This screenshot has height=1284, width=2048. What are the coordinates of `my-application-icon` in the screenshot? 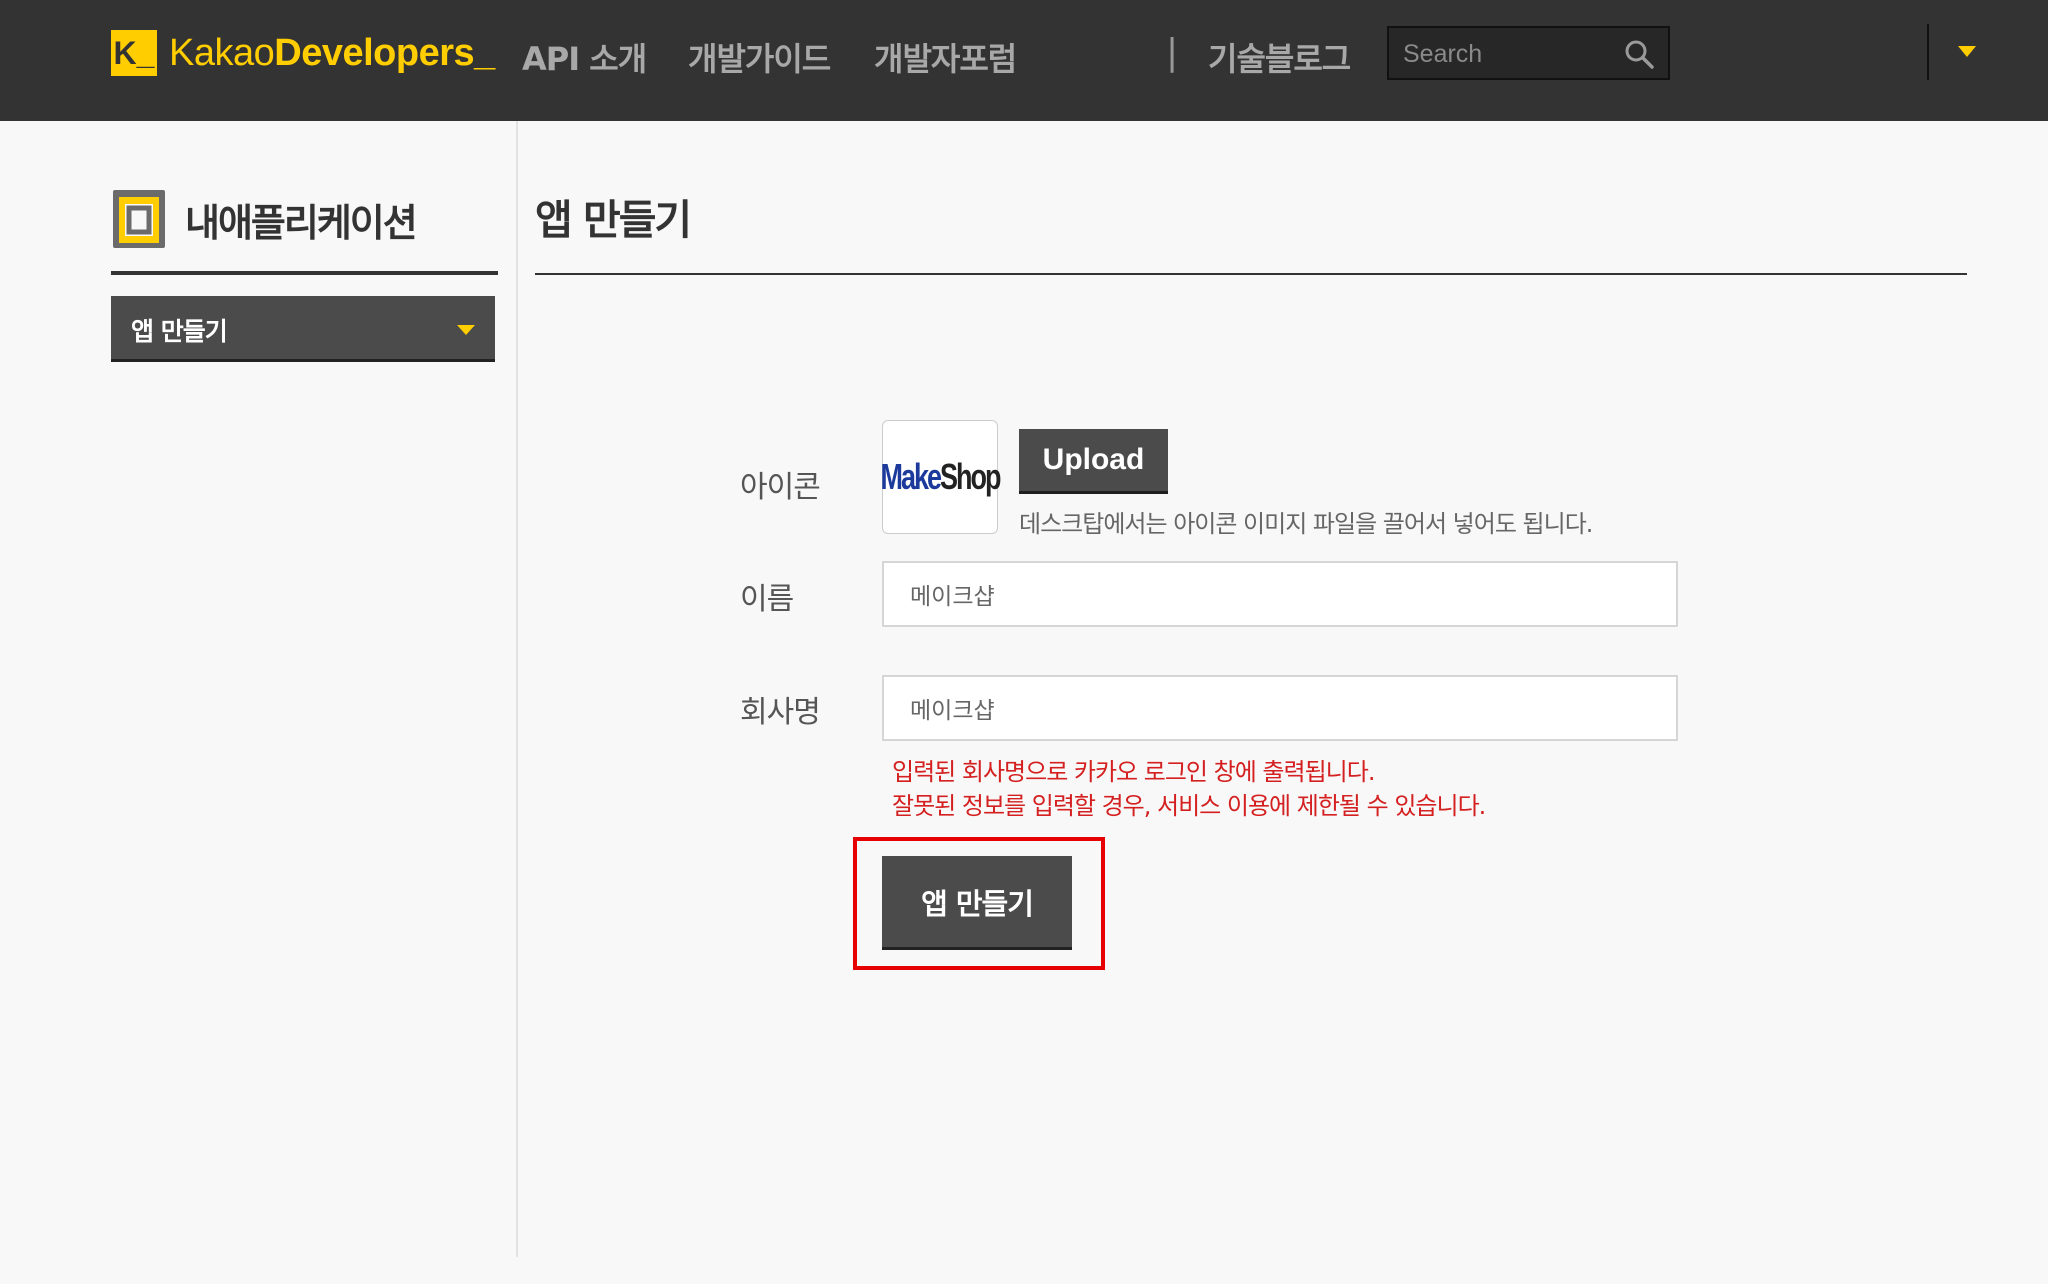 It's located at (139, 219).